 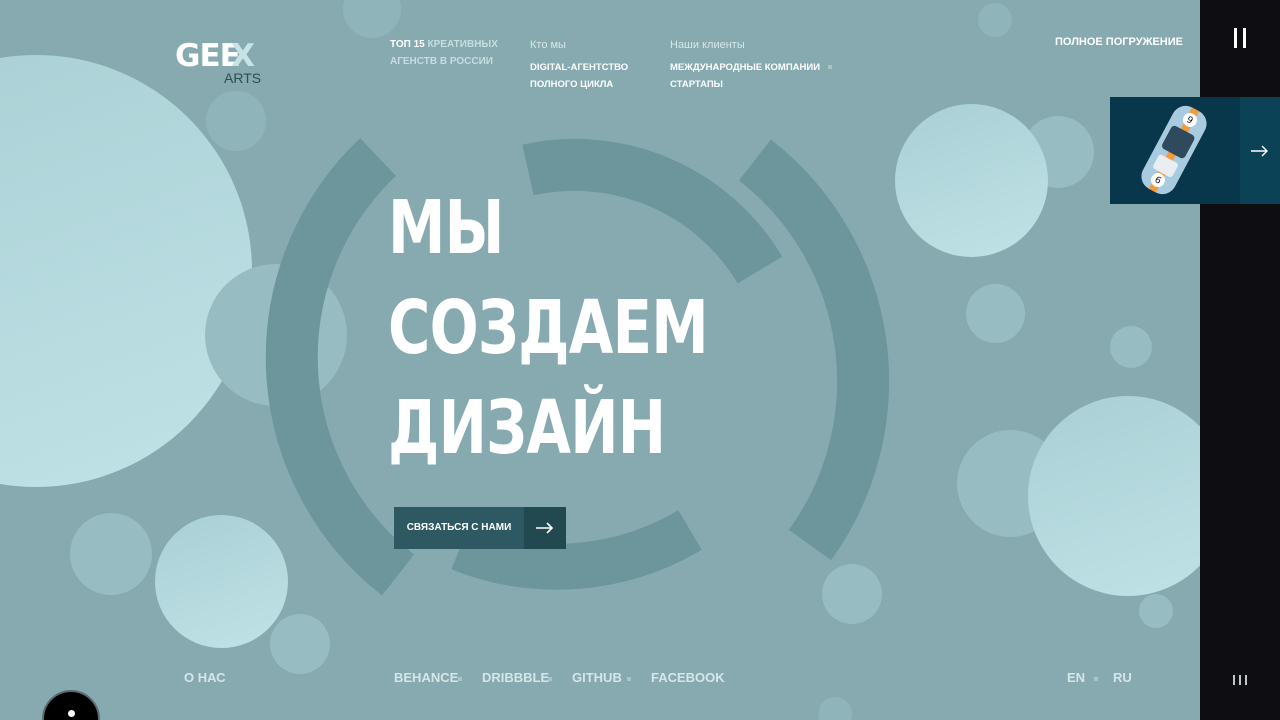 What do you see at coordinates (527, 428) in the screenshot?
I see `hero-line-3: ДИЗАЙН` at bounding box center [527, 428].